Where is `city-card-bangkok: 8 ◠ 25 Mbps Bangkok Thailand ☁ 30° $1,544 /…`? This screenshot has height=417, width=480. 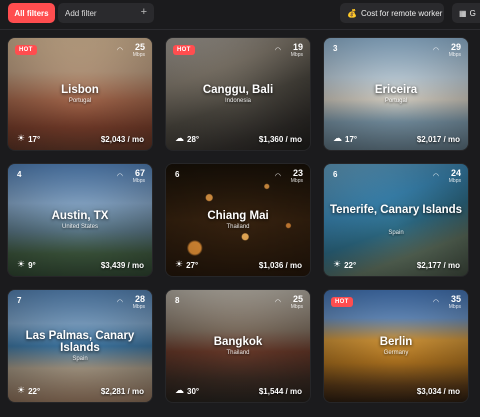
city-card-bangkok: 8 ◠ 25 Mbps Bangkok Thailand ☁ 30° $1,544 /… is located at coordinates (238, 346).